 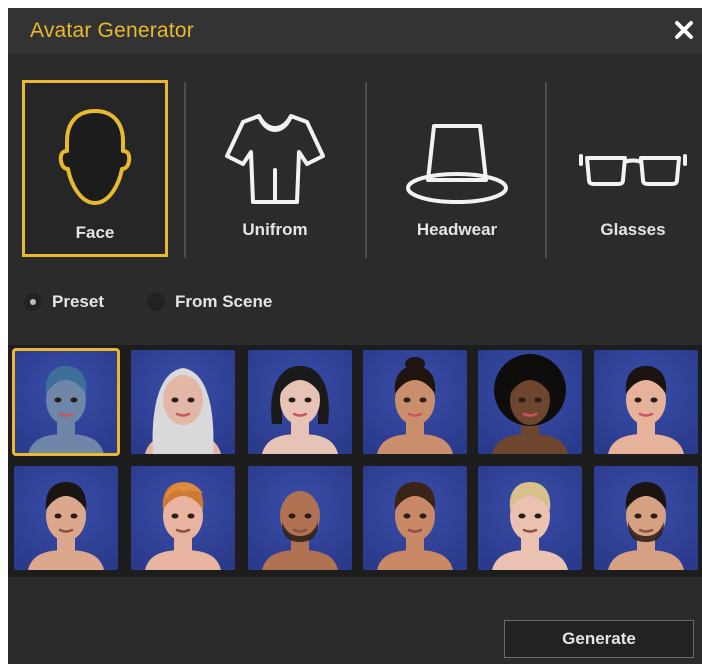 I want to click on avatar-male-blond, so click(x=530, y=518).